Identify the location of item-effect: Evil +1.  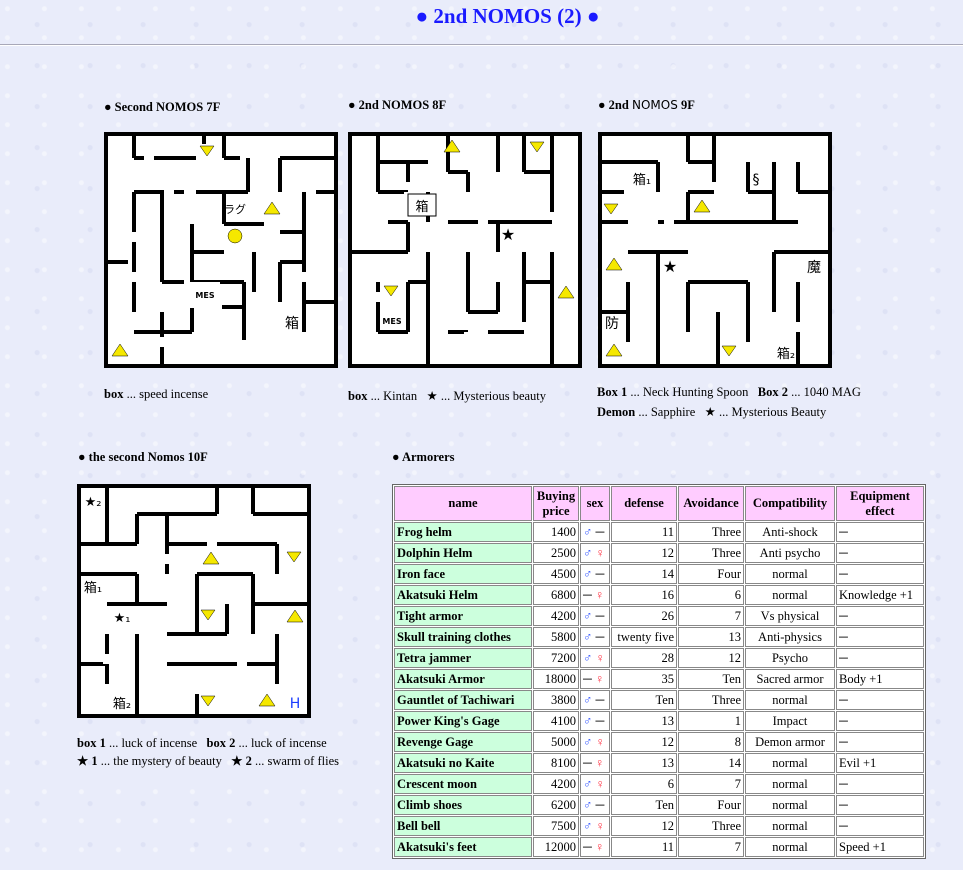
(880, 763).